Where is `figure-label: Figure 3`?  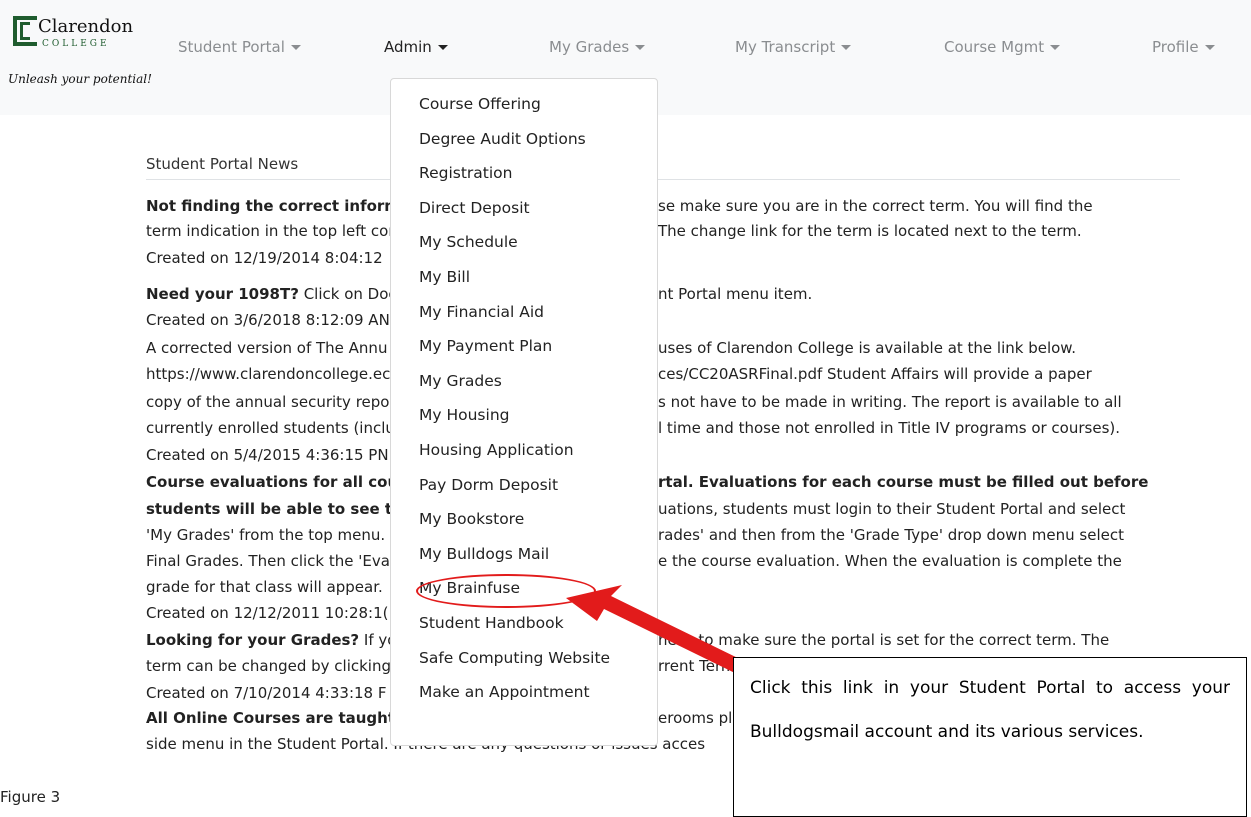
figure-label: Figure 3 is located at coordinates (30, 797).